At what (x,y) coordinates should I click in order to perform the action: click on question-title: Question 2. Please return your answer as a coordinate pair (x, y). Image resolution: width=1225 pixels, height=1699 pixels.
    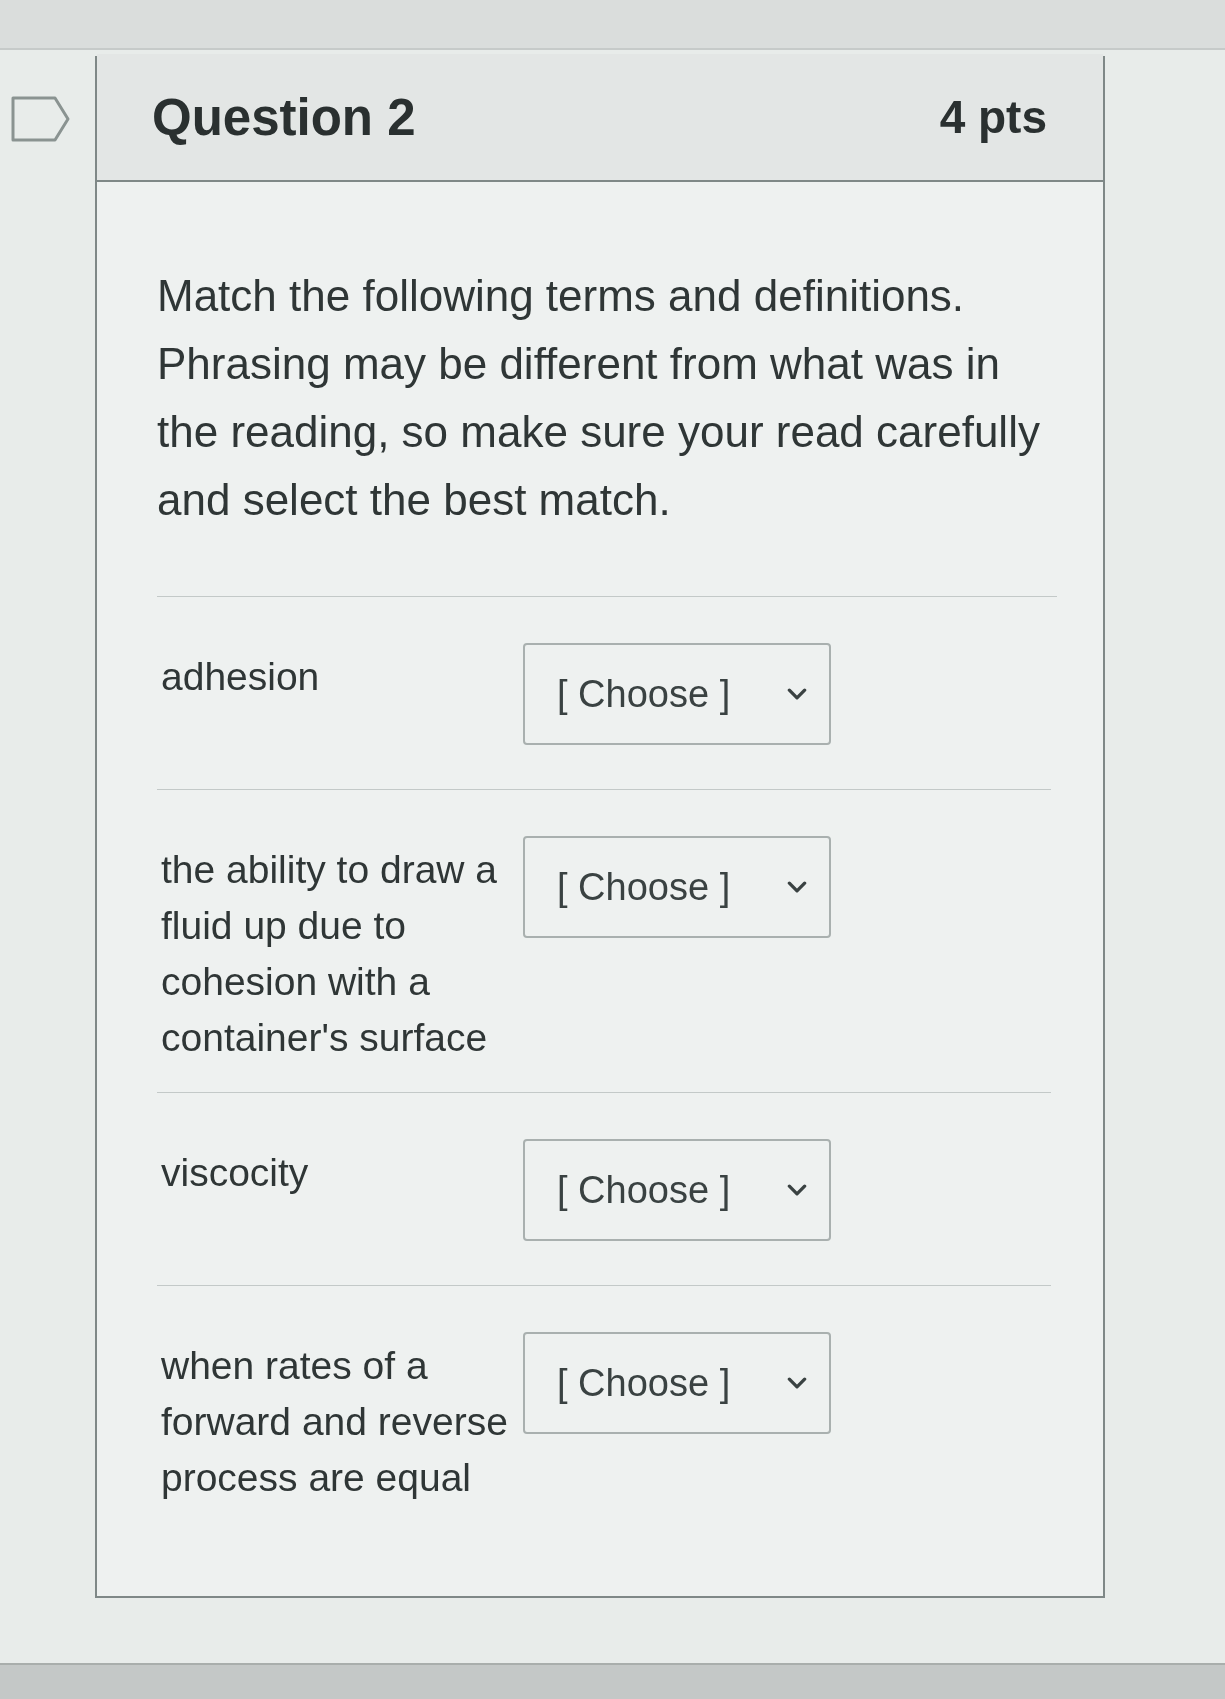
    Looking at the image, I should click on (284, 117).